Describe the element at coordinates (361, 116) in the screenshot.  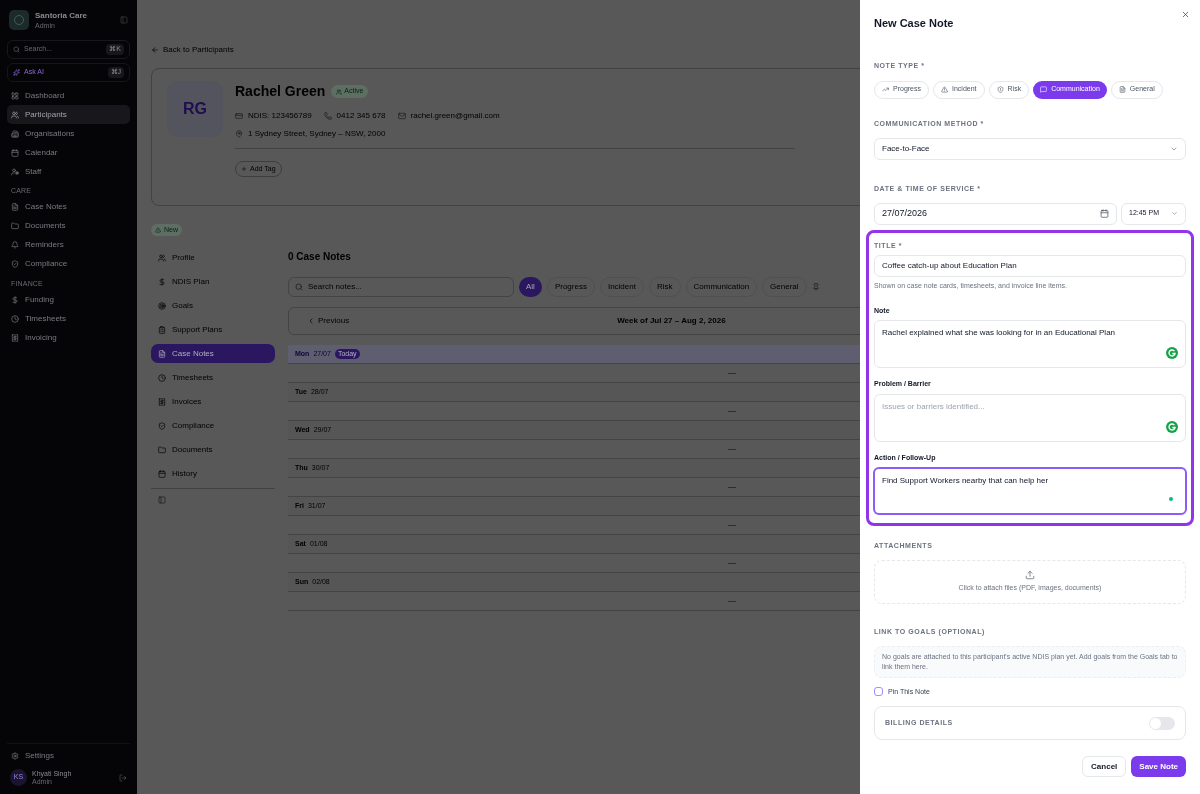
I see `phone-number: 0412 345 678` at that location.